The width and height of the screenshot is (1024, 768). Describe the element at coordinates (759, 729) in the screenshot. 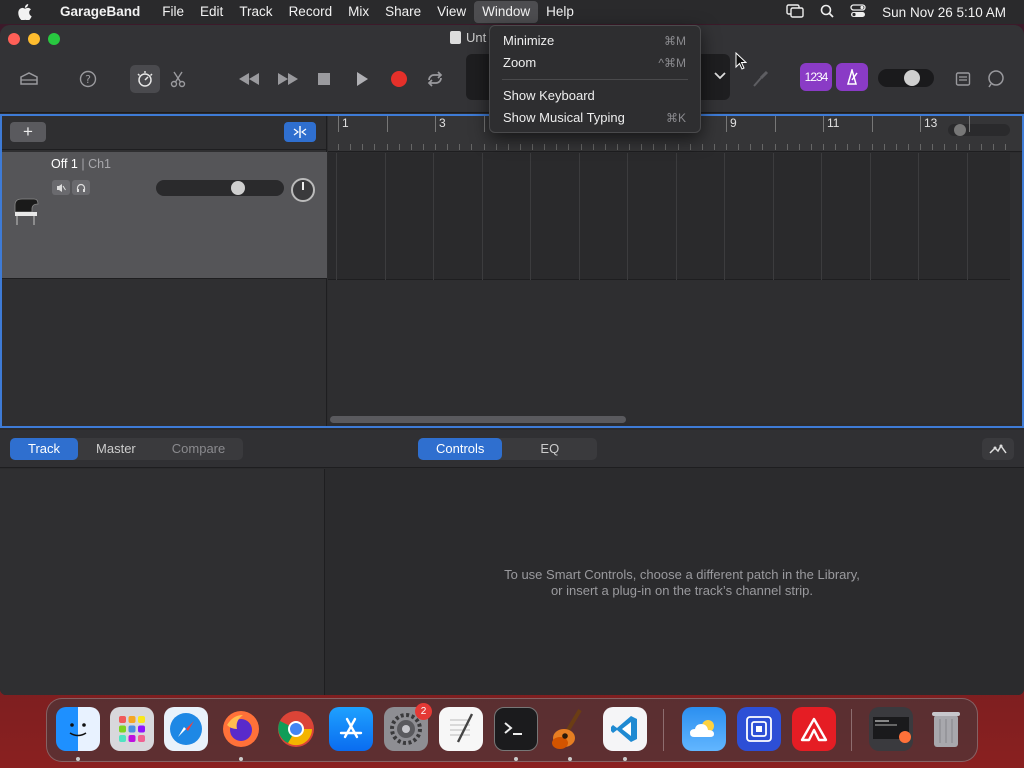

I see `altserver-icon` at that location.